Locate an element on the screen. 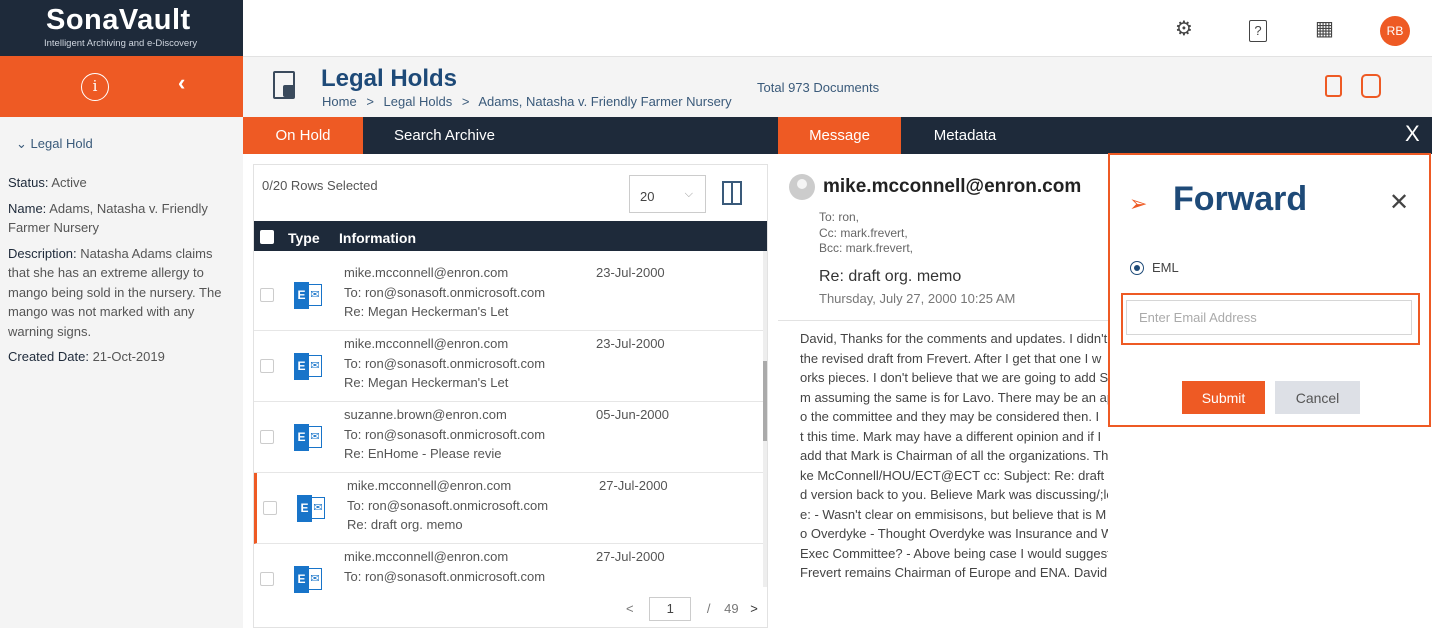 This screenshot has width=1432, height=628. breadcrumb-home: Home is located at coordinates (339, 101).